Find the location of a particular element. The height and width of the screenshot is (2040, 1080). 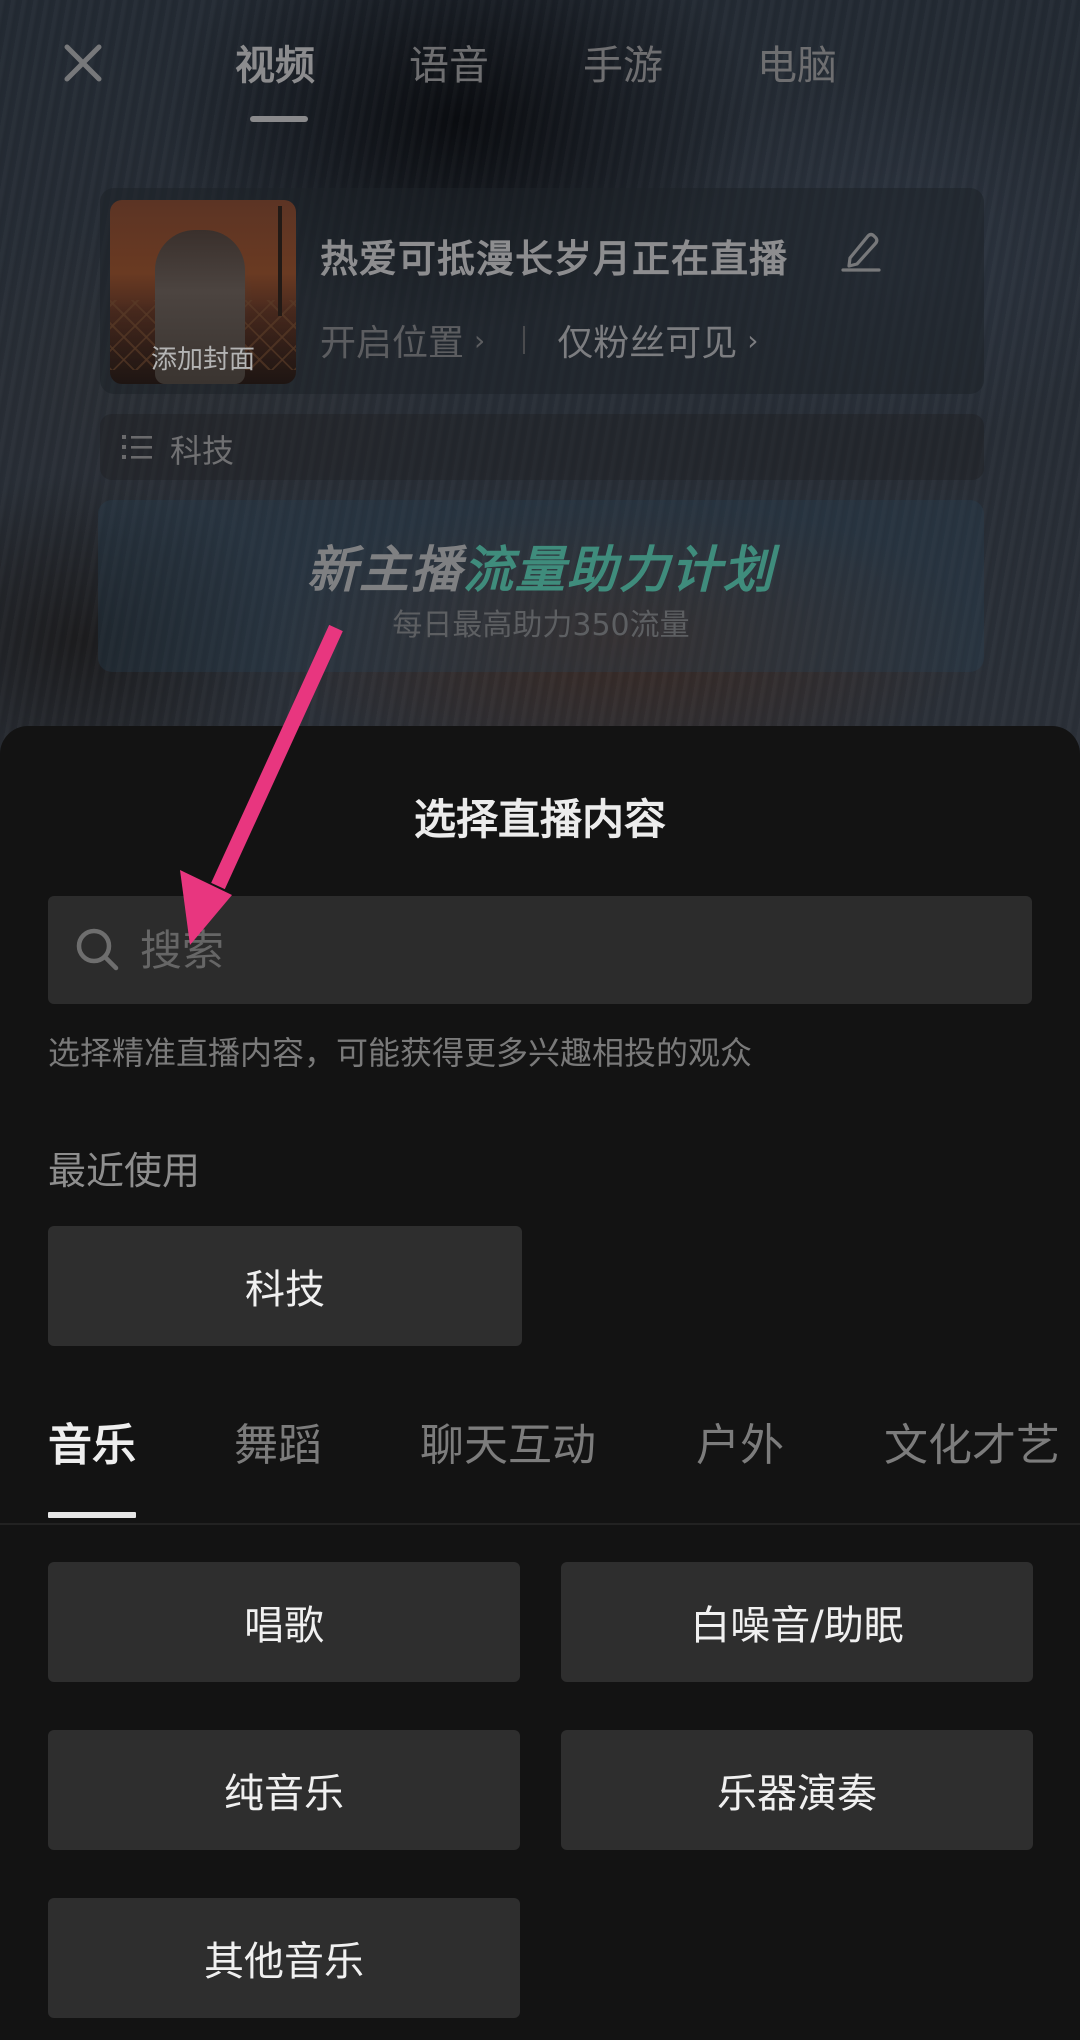

meta-divider is located at coordinates (524, 340).